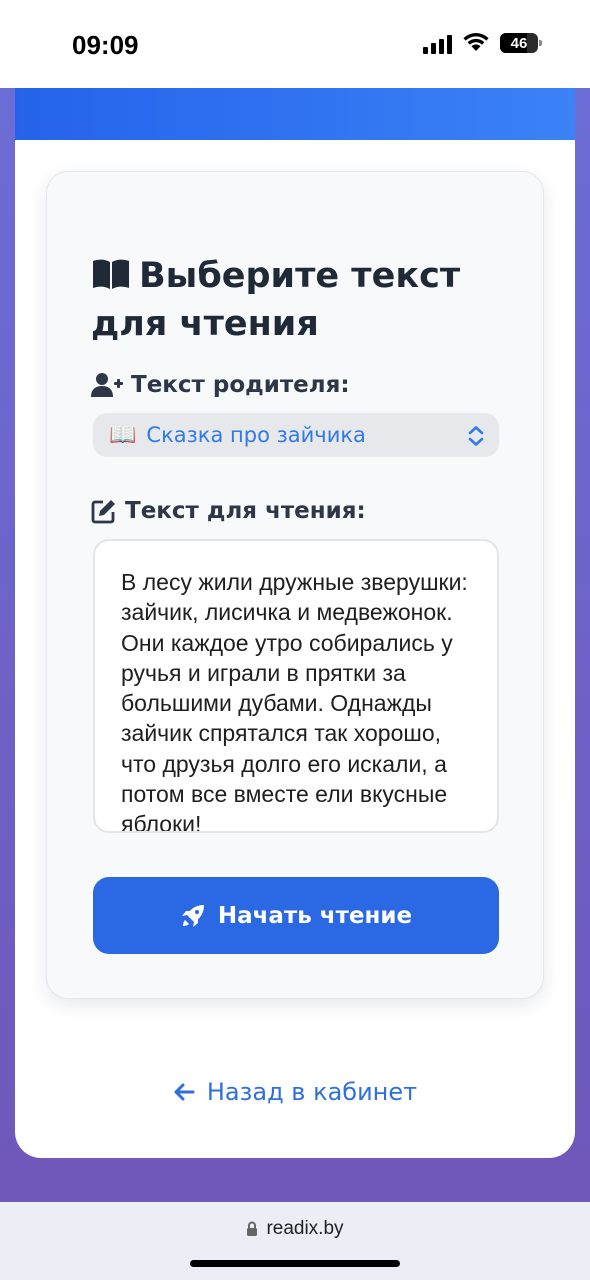 Image resolution: width=590 pixels, height=1280 pixels. Describe the element at coordinates (256, 435) in the screenshot. I see `selected-story: Сказка про зайчика` at that location.